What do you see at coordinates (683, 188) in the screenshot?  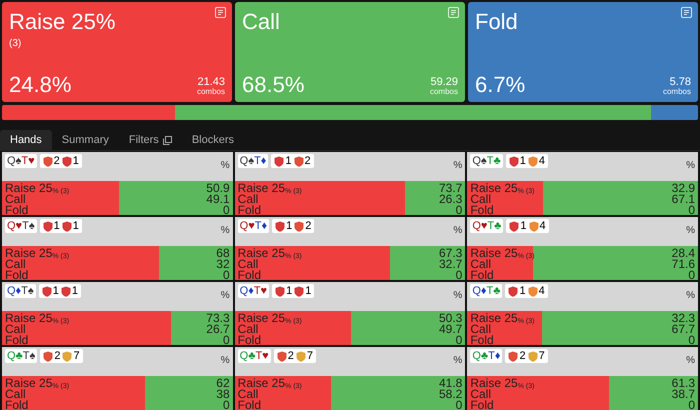 I see `action-value: 32.9` at bounding box center [683, 188].